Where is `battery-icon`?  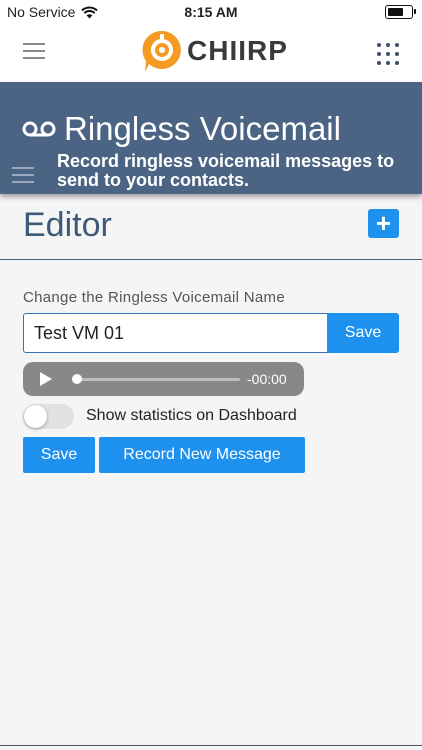
battery-icon is located at coordinates (400, 12).